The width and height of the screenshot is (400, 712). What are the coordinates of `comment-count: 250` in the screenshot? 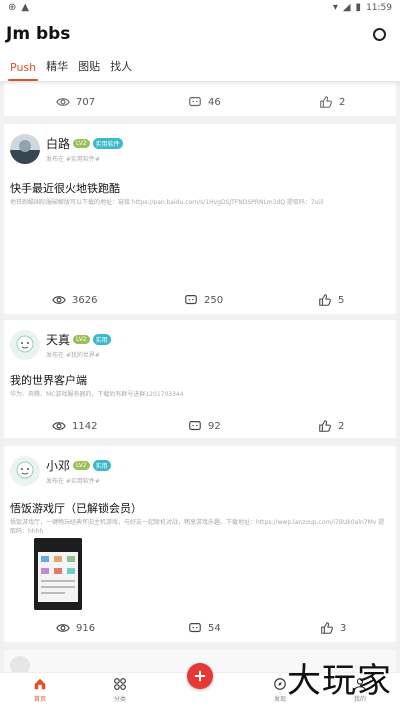 It's located at (203, 300).